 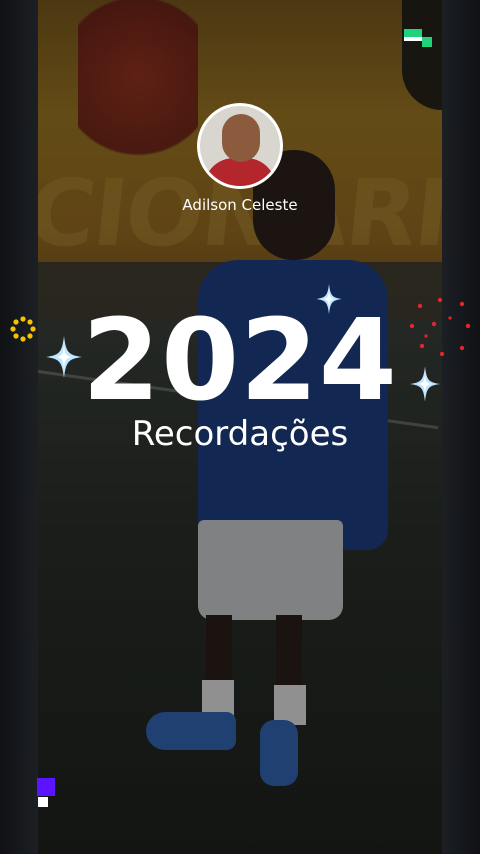 What do you see at coordinates (461, 427) in the screenshot?
I see `right-blur-margin` at bounding box center [461, 427].